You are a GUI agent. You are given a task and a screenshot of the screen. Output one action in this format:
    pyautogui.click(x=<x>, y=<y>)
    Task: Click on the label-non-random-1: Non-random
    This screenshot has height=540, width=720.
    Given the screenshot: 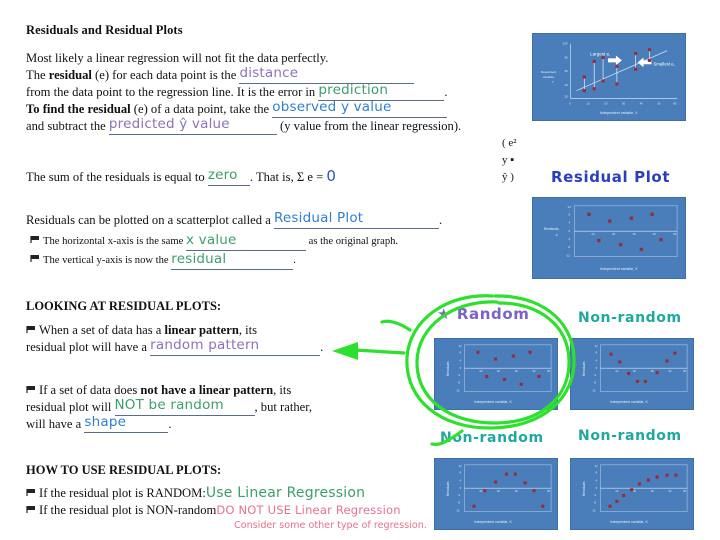 What is the action you would take?
    pyautogui.click(x=630, y=318)
    